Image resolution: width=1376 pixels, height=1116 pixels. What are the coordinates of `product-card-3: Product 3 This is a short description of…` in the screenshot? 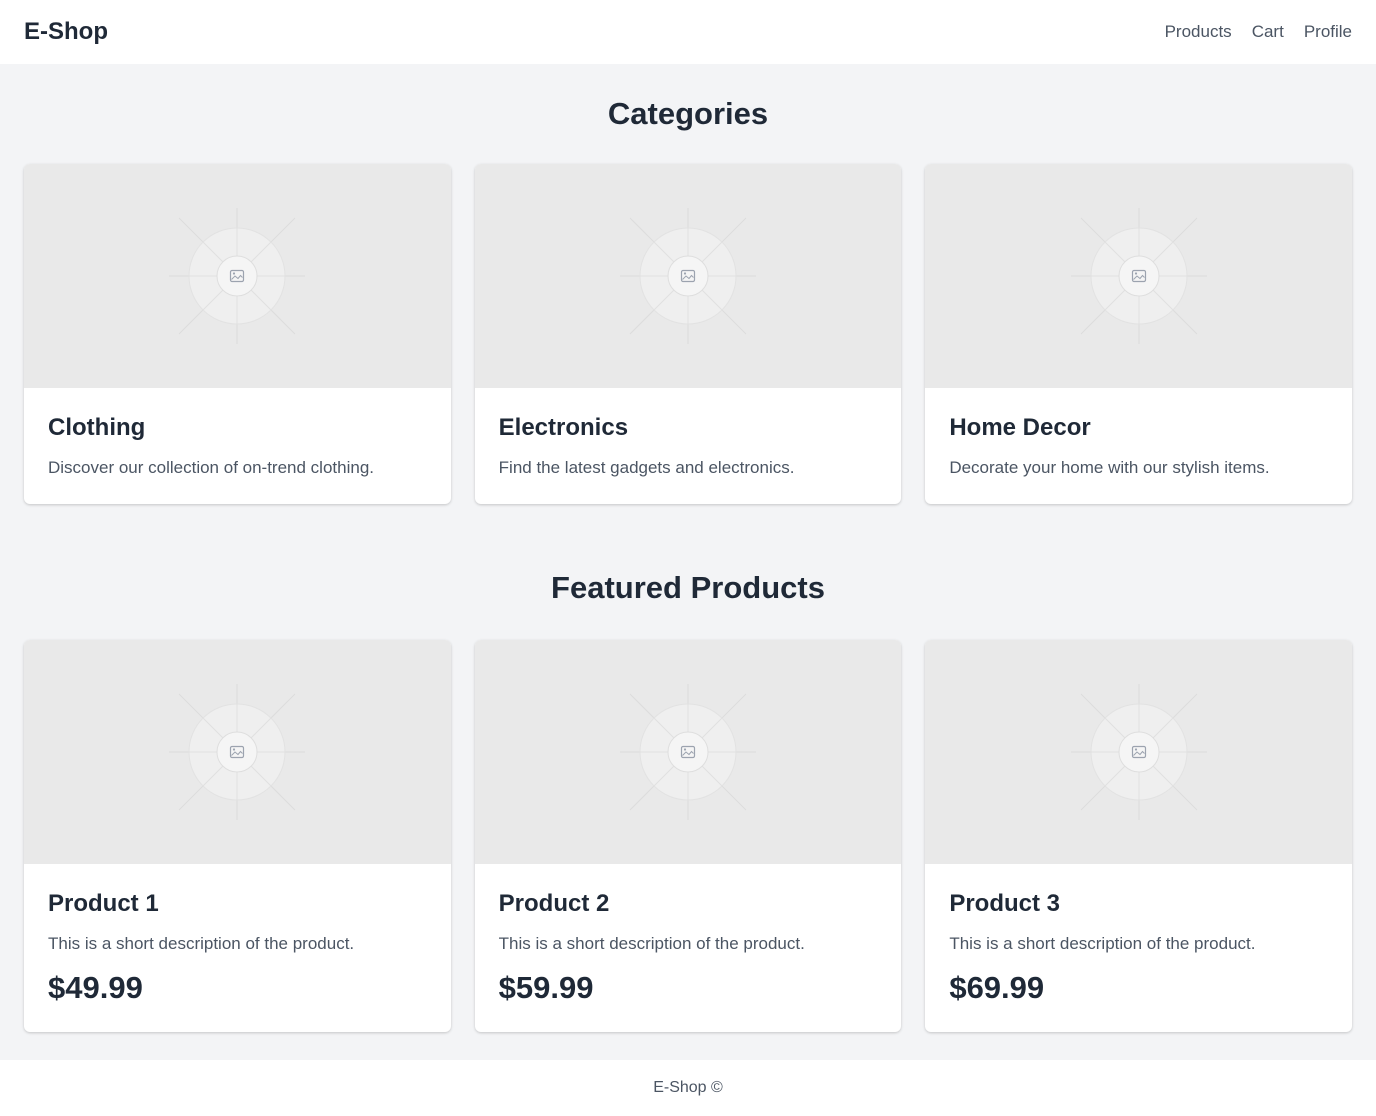 It's located at (1138, 836).